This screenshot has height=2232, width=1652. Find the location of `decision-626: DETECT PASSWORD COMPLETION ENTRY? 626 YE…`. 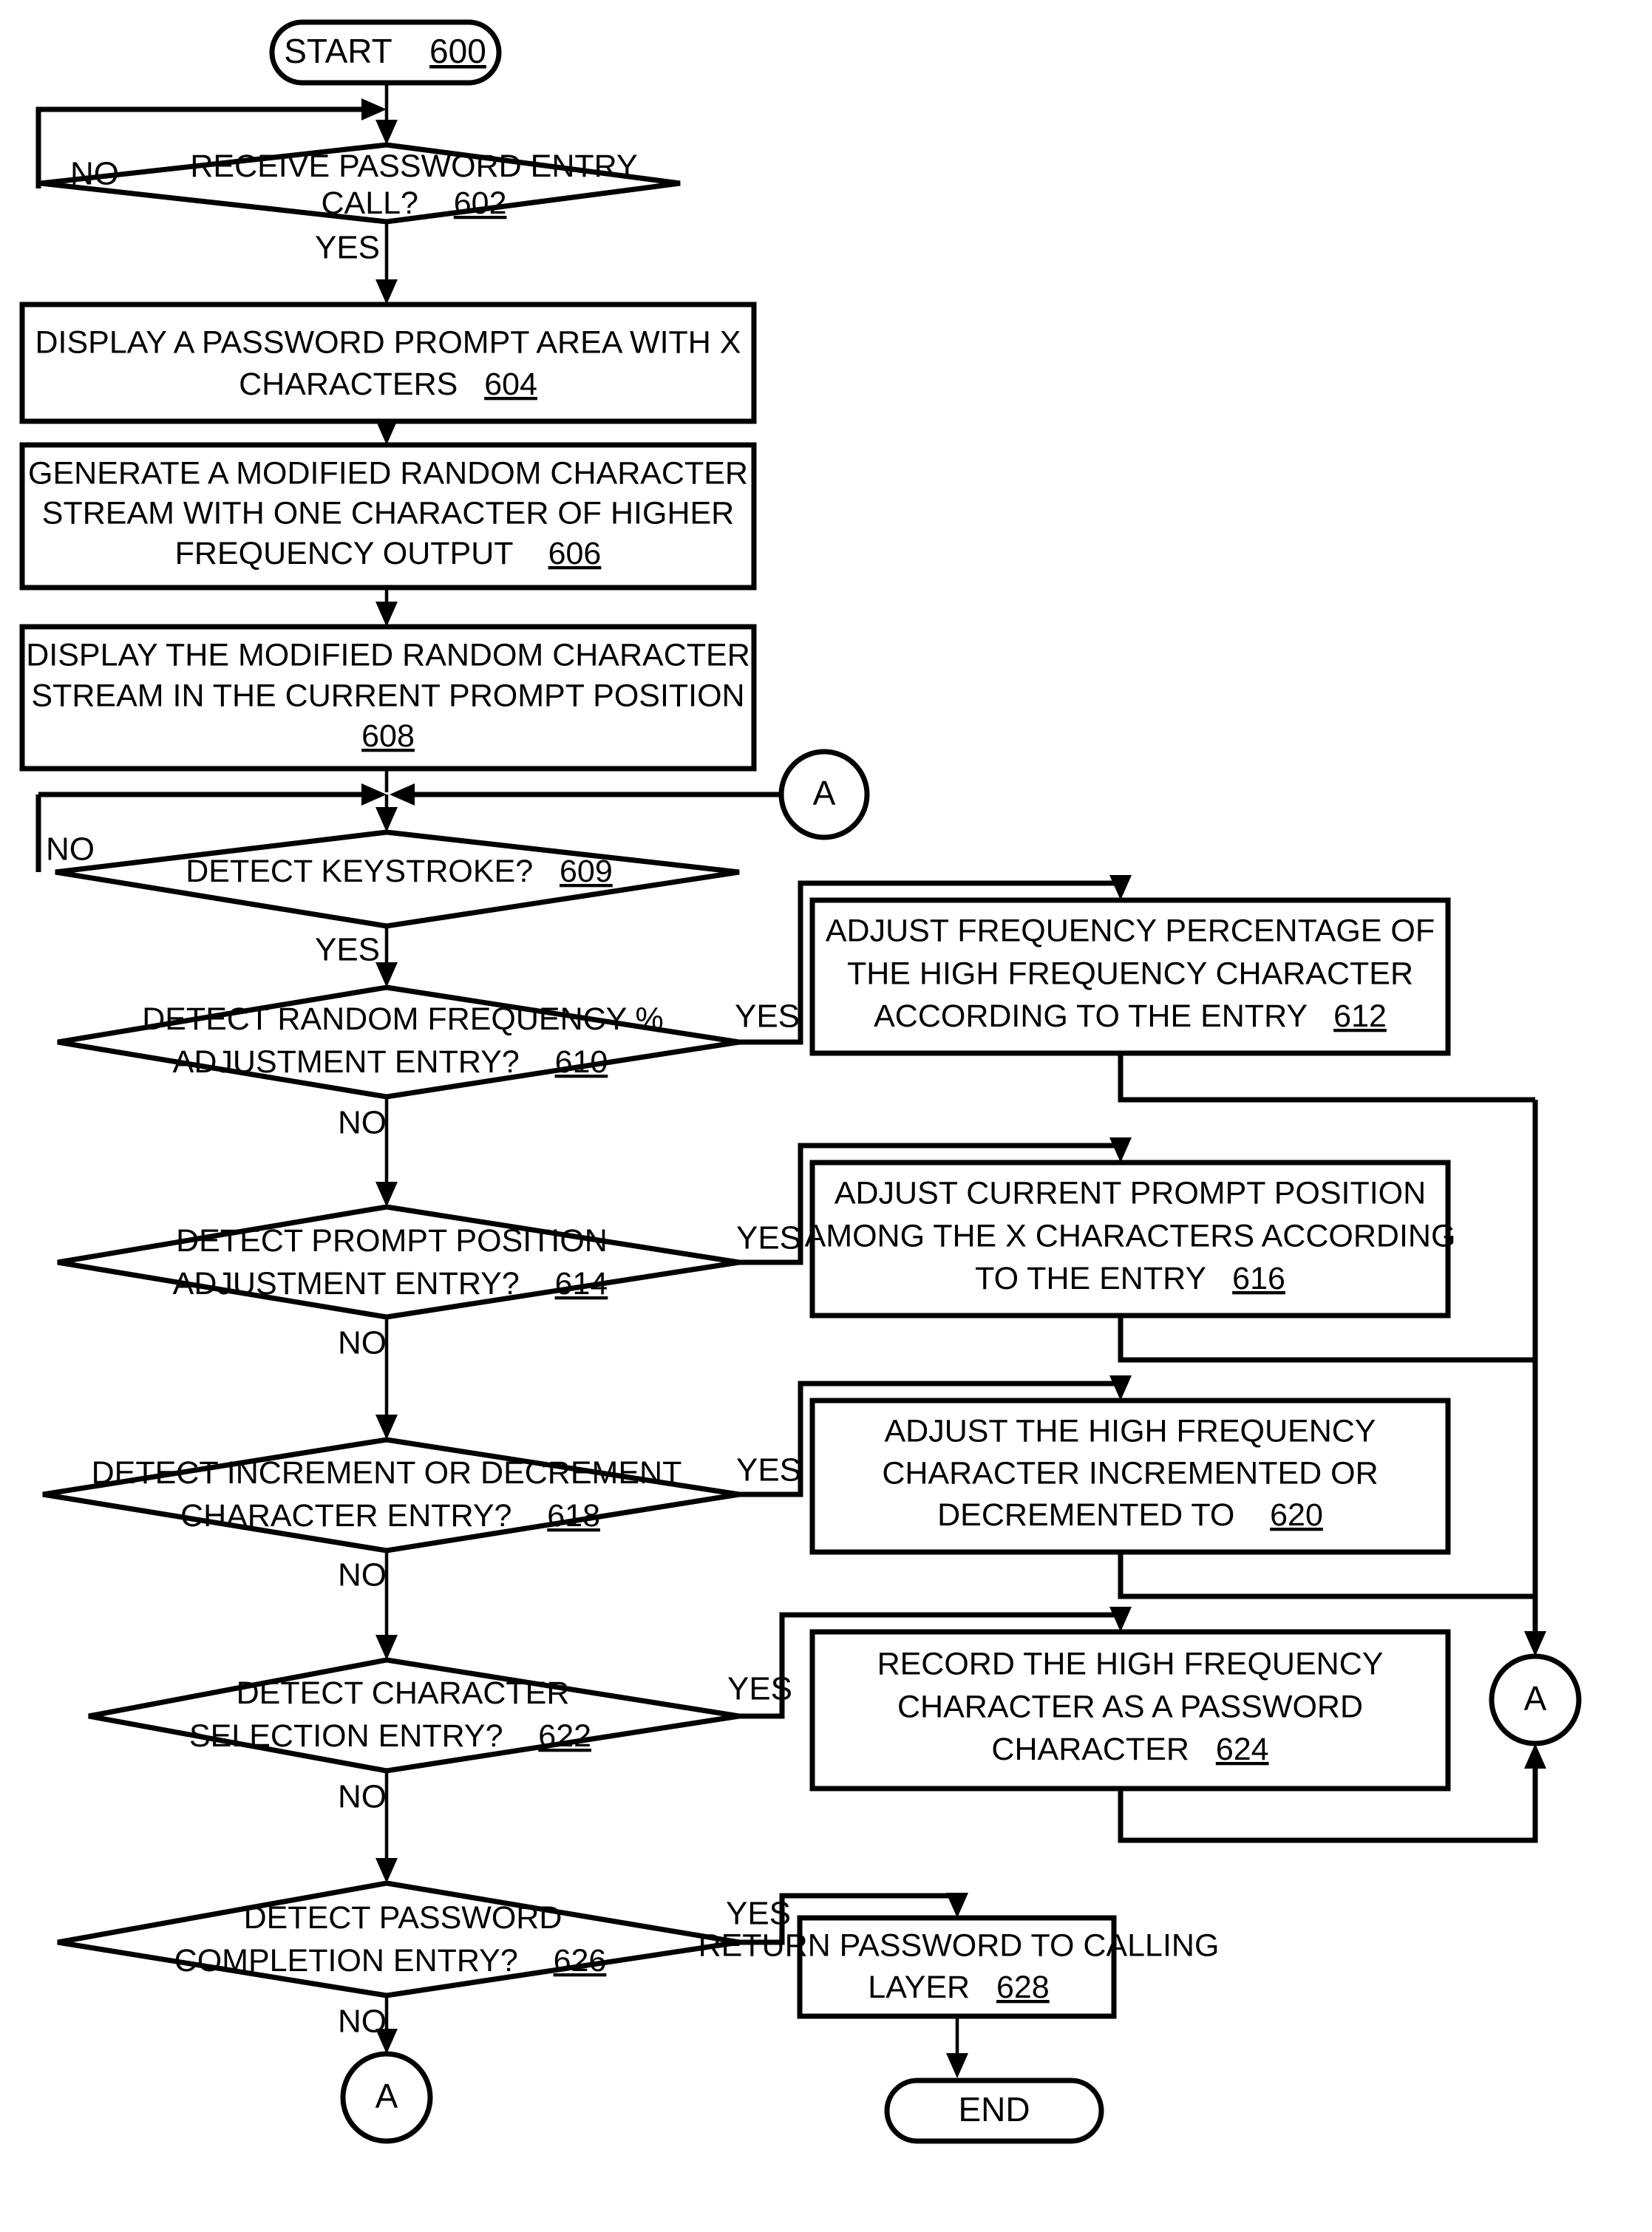

decision-626: DETECT PASSWORD COMPLETION ENTRY? 626 YE… is located at coordinates (424, 1960).